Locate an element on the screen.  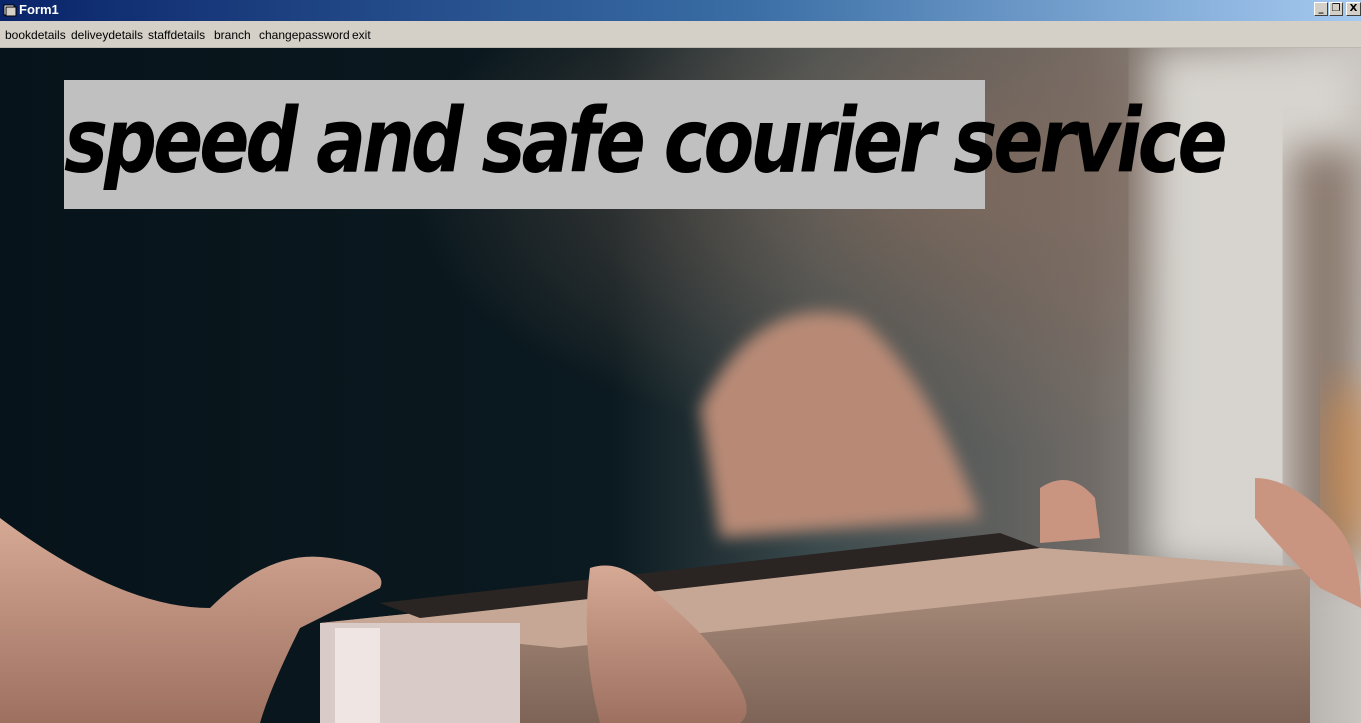
form-icon is located at coordinates (10, 10).